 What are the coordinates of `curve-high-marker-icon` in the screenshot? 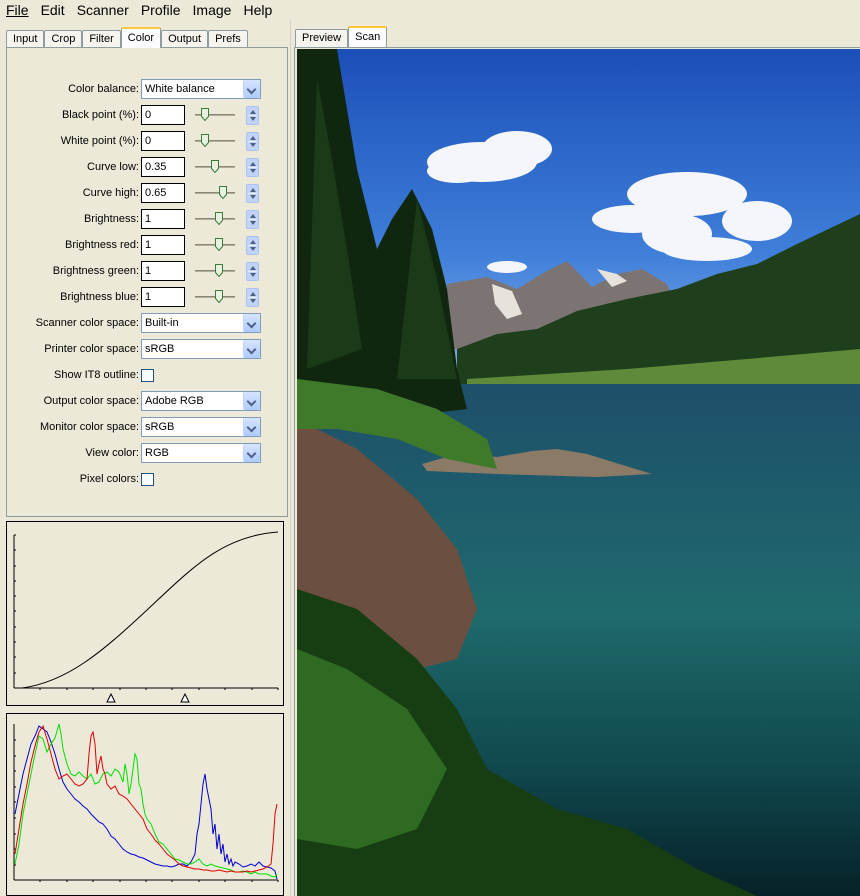 It's located at (185, 697).